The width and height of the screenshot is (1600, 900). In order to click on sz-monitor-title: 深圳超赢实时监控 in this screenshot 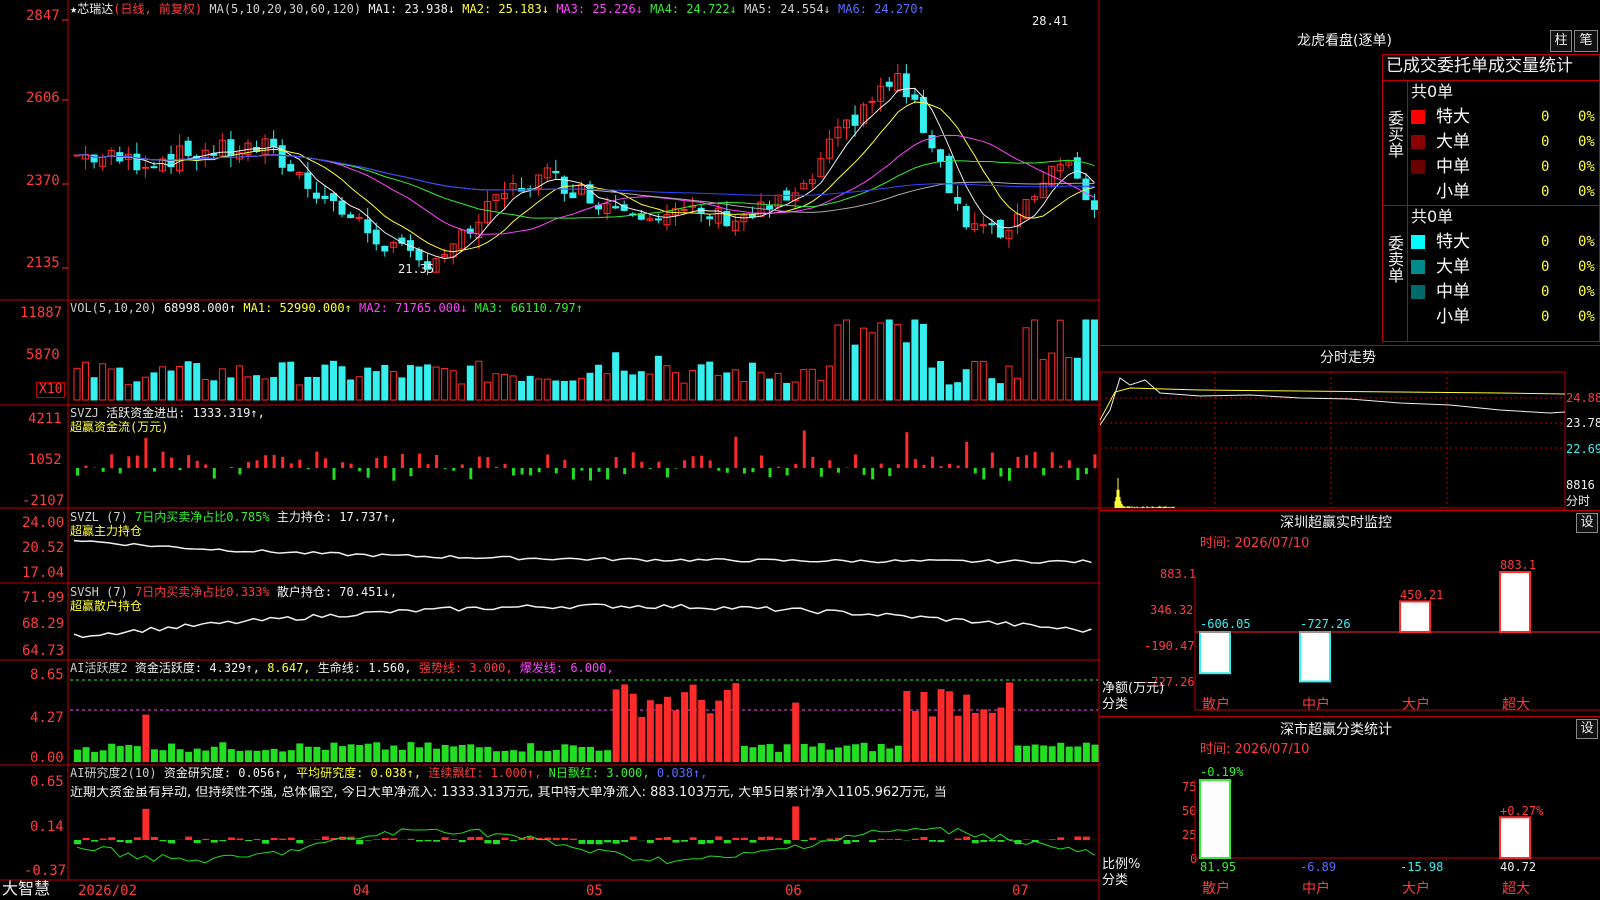, I will do `click(1336, 523)`.